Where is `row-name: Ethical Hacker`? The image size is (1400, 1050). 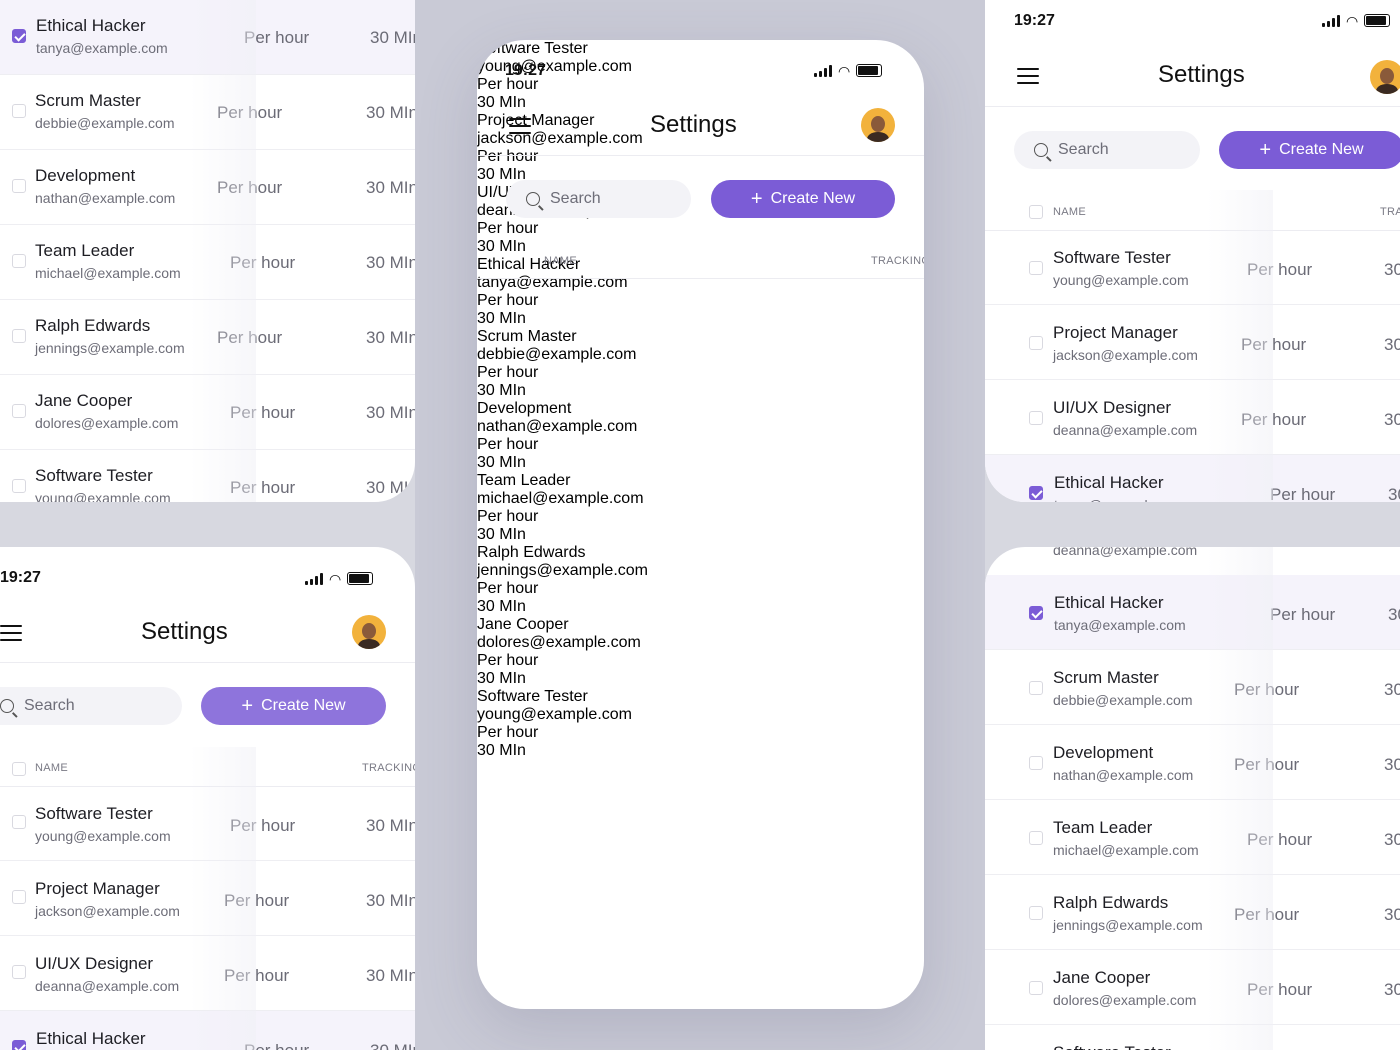 row-name: Ethical Hacker is located at coordinates (1109, 602).